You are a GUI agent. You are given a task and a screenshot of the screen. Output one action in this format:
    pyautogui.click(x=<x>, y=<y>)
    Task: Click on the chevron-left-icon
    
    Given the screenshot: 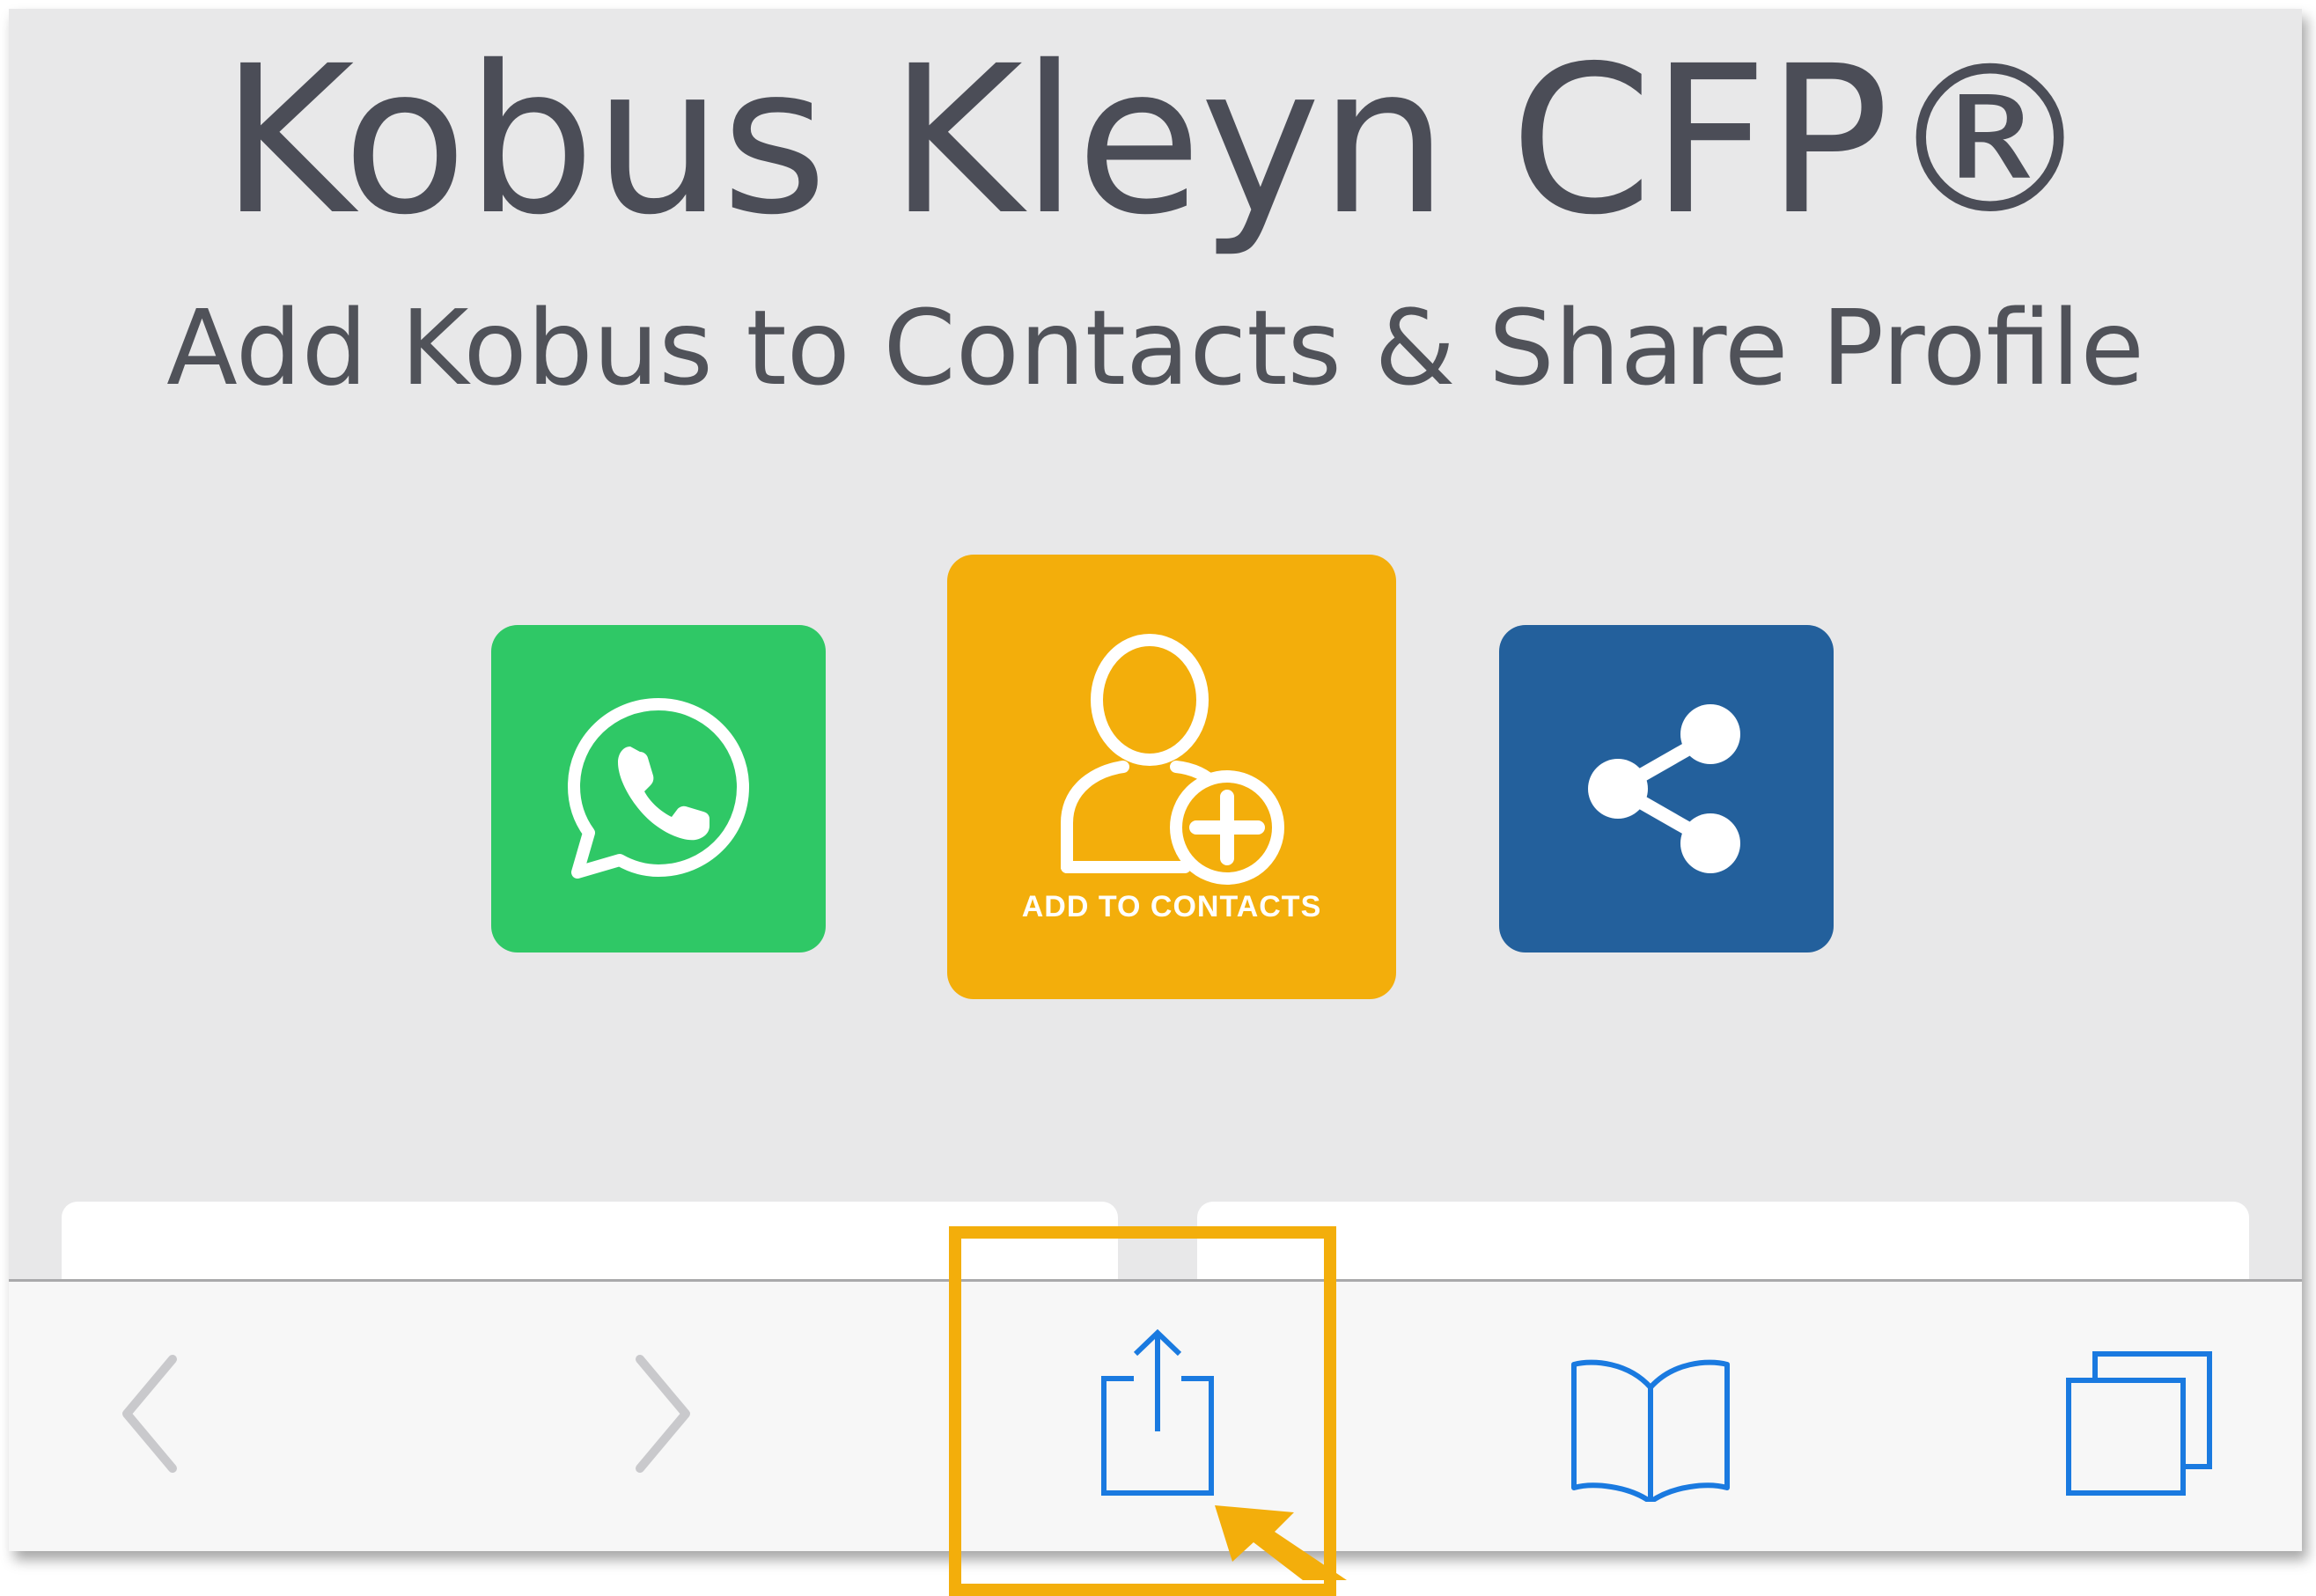 What is the action you would take?
    pyautogui.click(x=149, y=1414)
    